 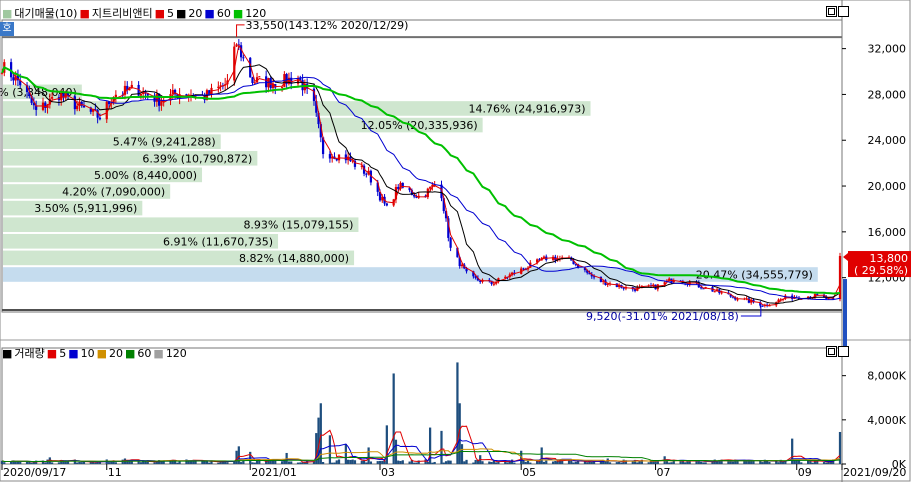 What do you see at coordinates (887, 49) in the screenshot?
I see `price-tick-label: 32,000` at bounding box center [887, 49].